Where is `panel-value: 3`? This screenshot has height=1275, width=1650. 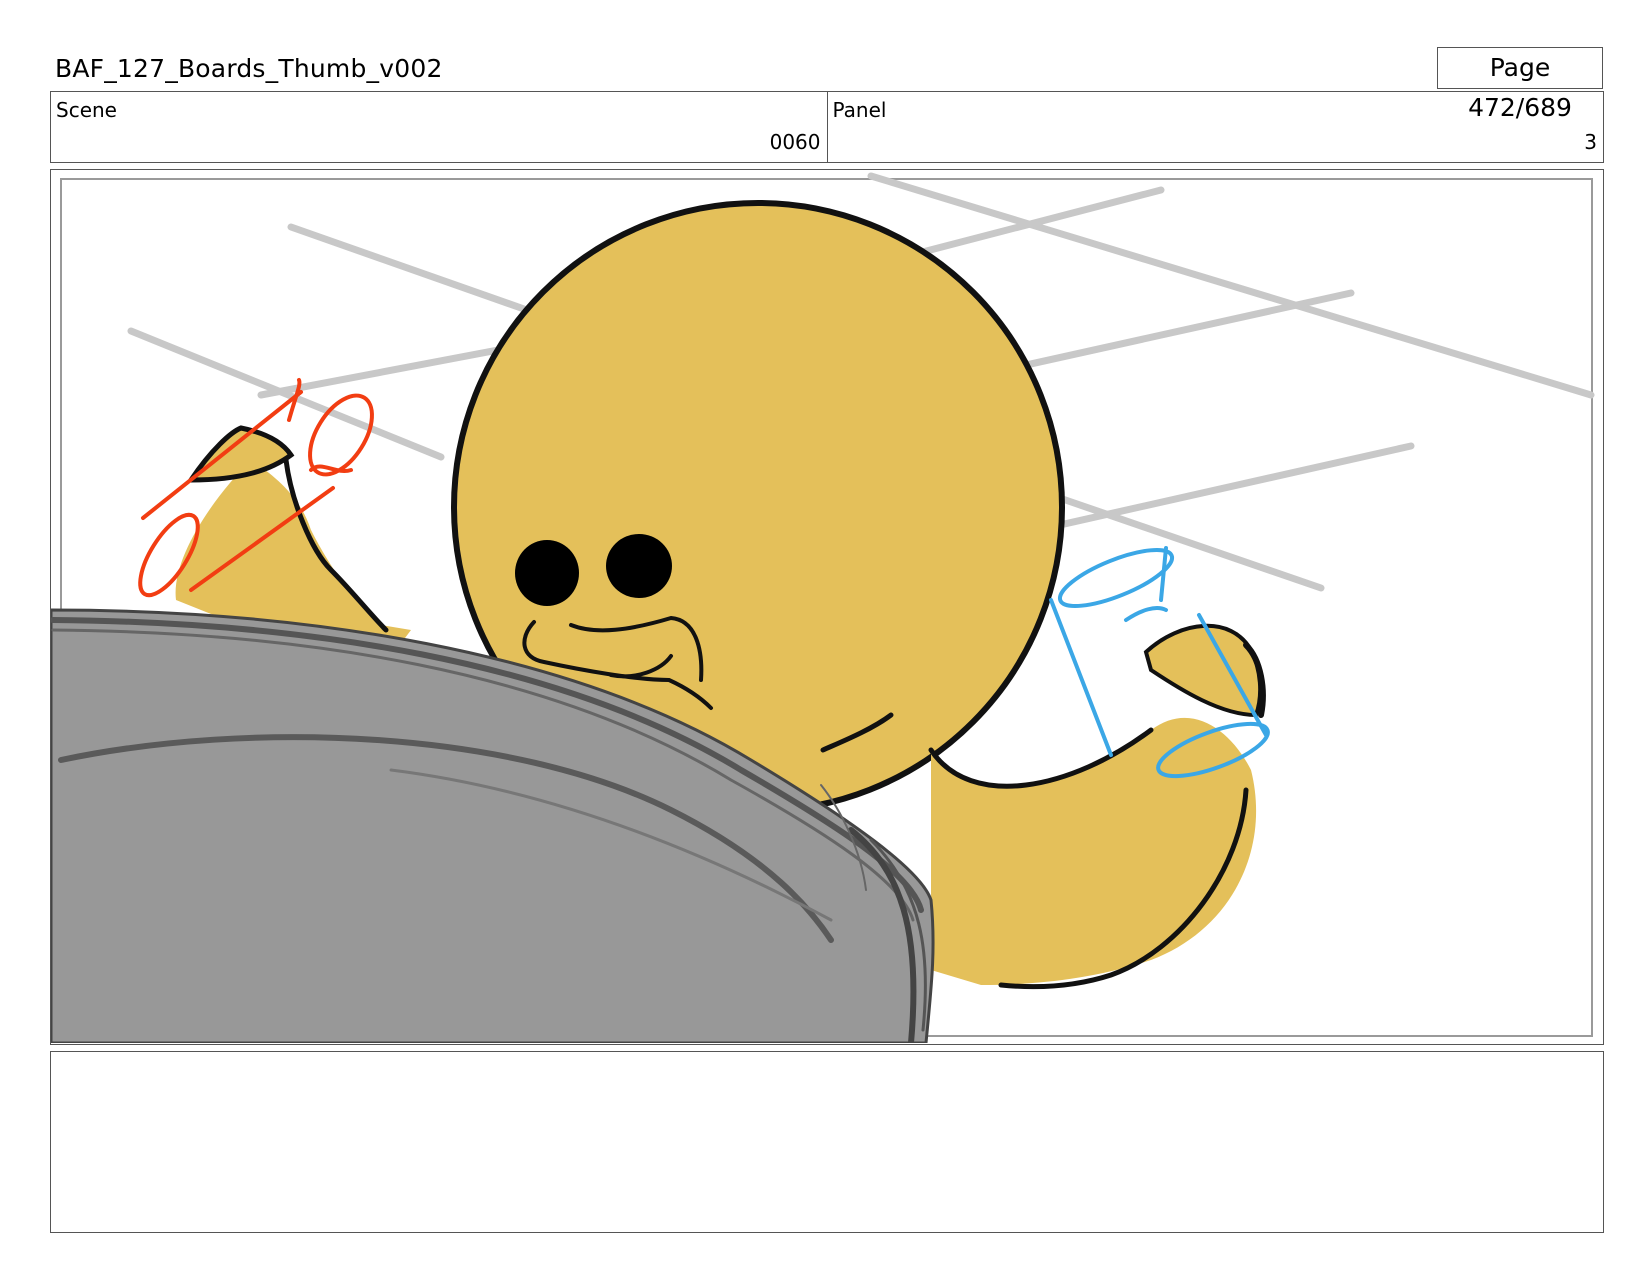 panel-value: 3 is located at coordinates (1590, 142).